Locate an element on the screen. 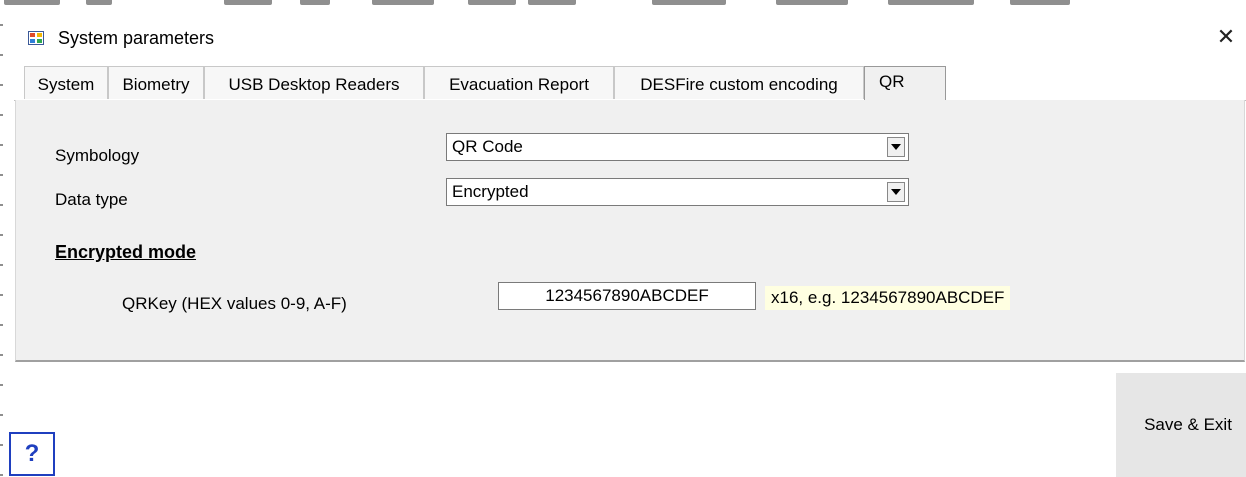  tab-biometry: Biometry is located at coordinates (156, 82).